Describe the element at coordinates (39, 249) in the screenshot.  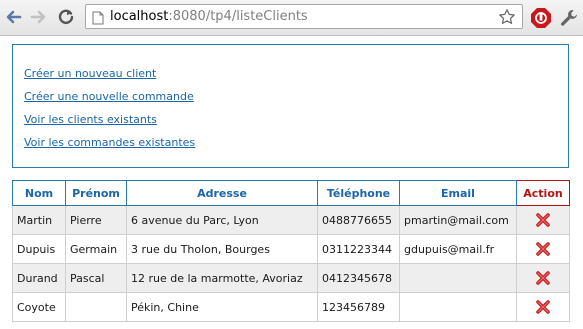
I see `cell-nom: Dupuis` at that location.